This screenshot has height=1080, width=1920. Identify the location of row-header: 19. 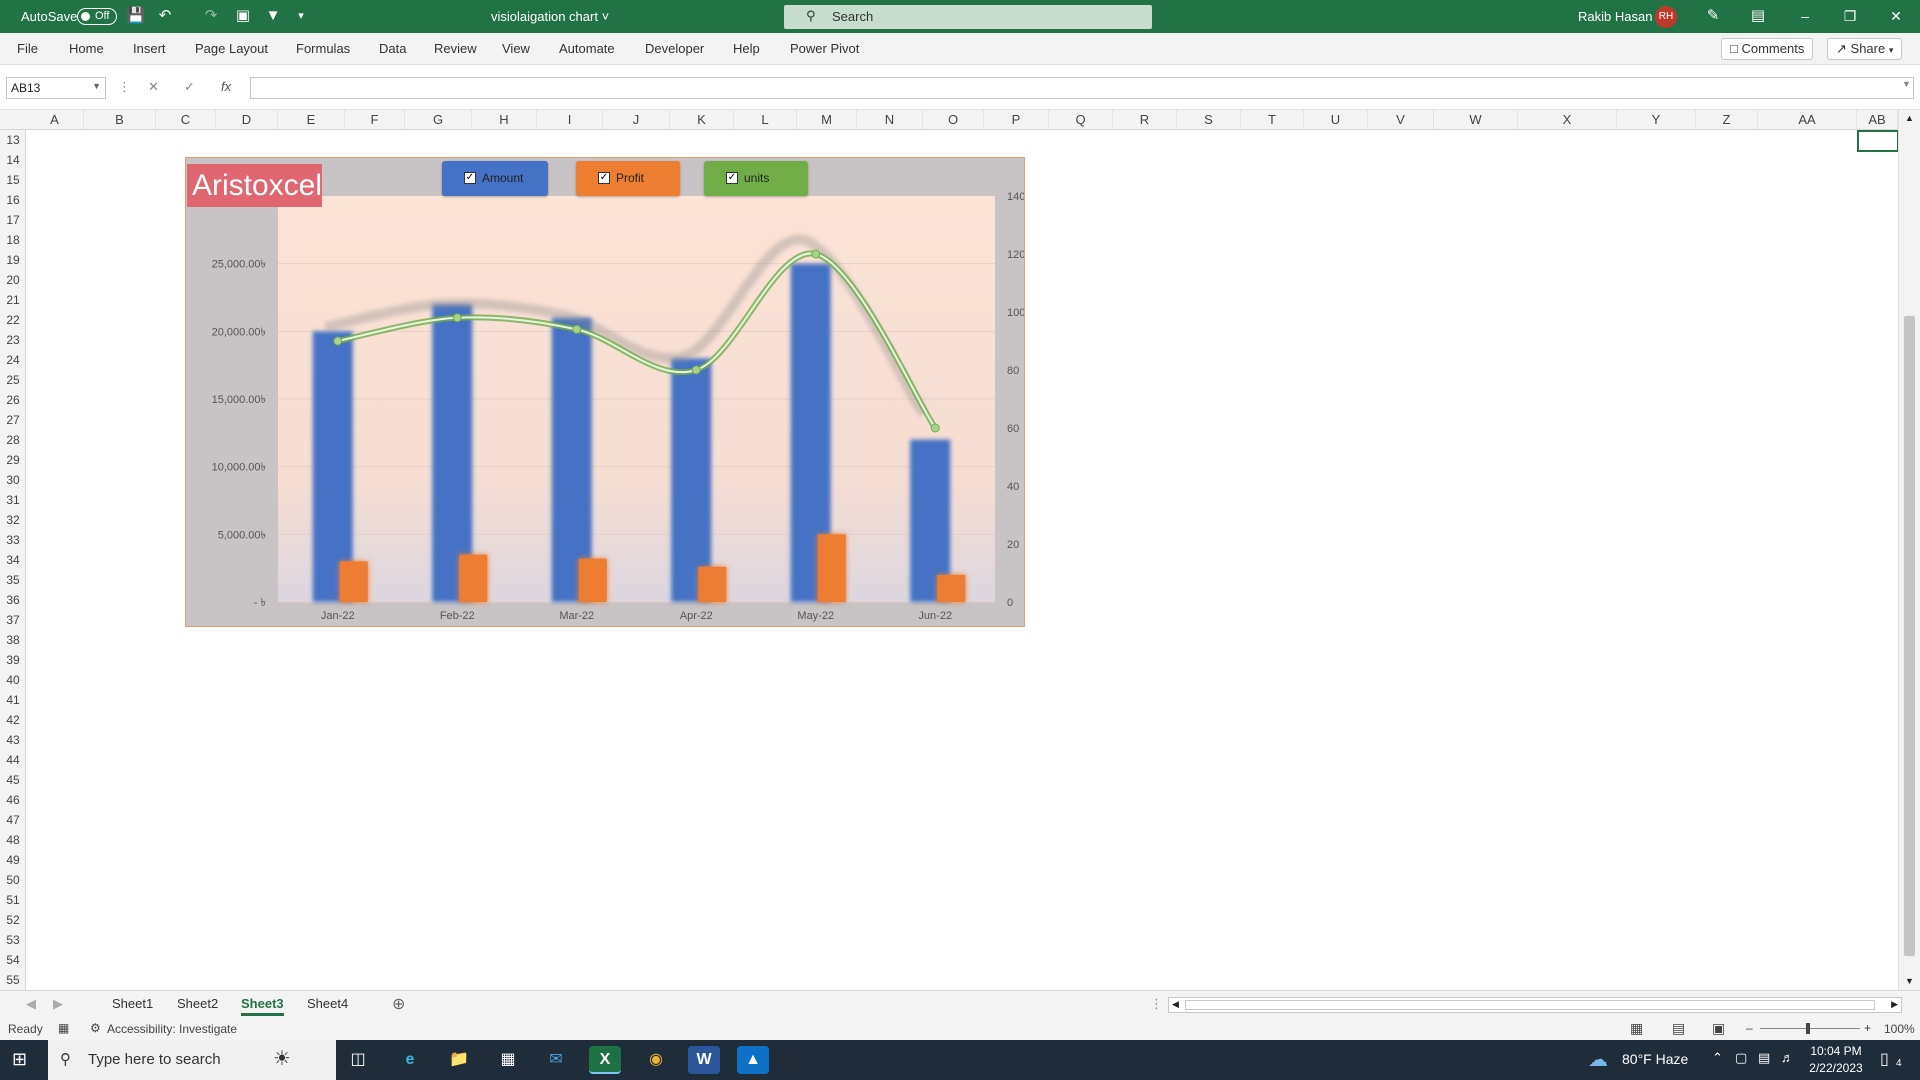
(13, 260).